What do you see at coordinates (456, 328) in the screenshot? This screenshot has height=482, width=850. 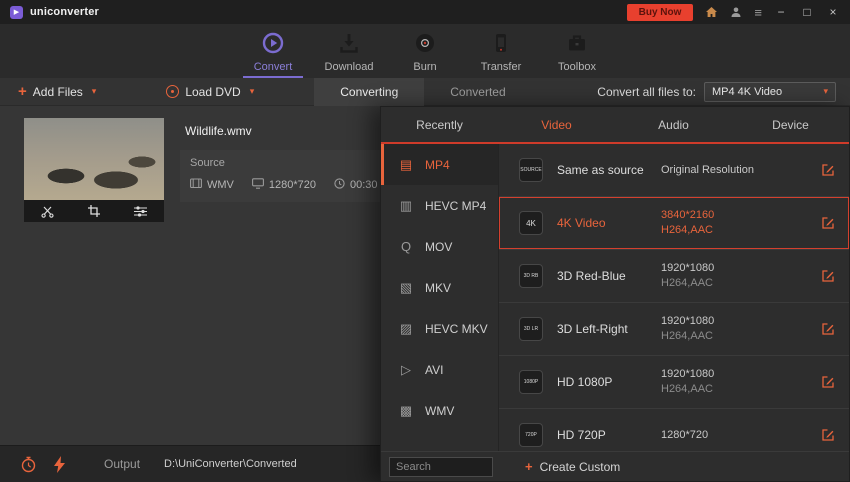 I see `format-label: HEVC MKV` at bounding box center [456, 328].